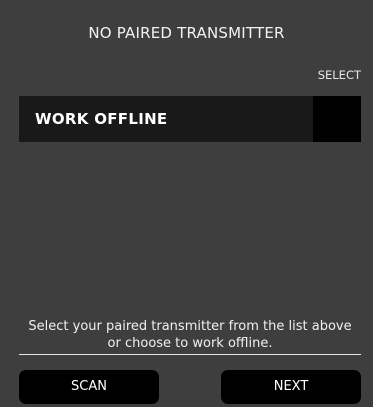 This screenshot has width=373, height=407. I want to click on next-button: NEXT, so click(291, 387).